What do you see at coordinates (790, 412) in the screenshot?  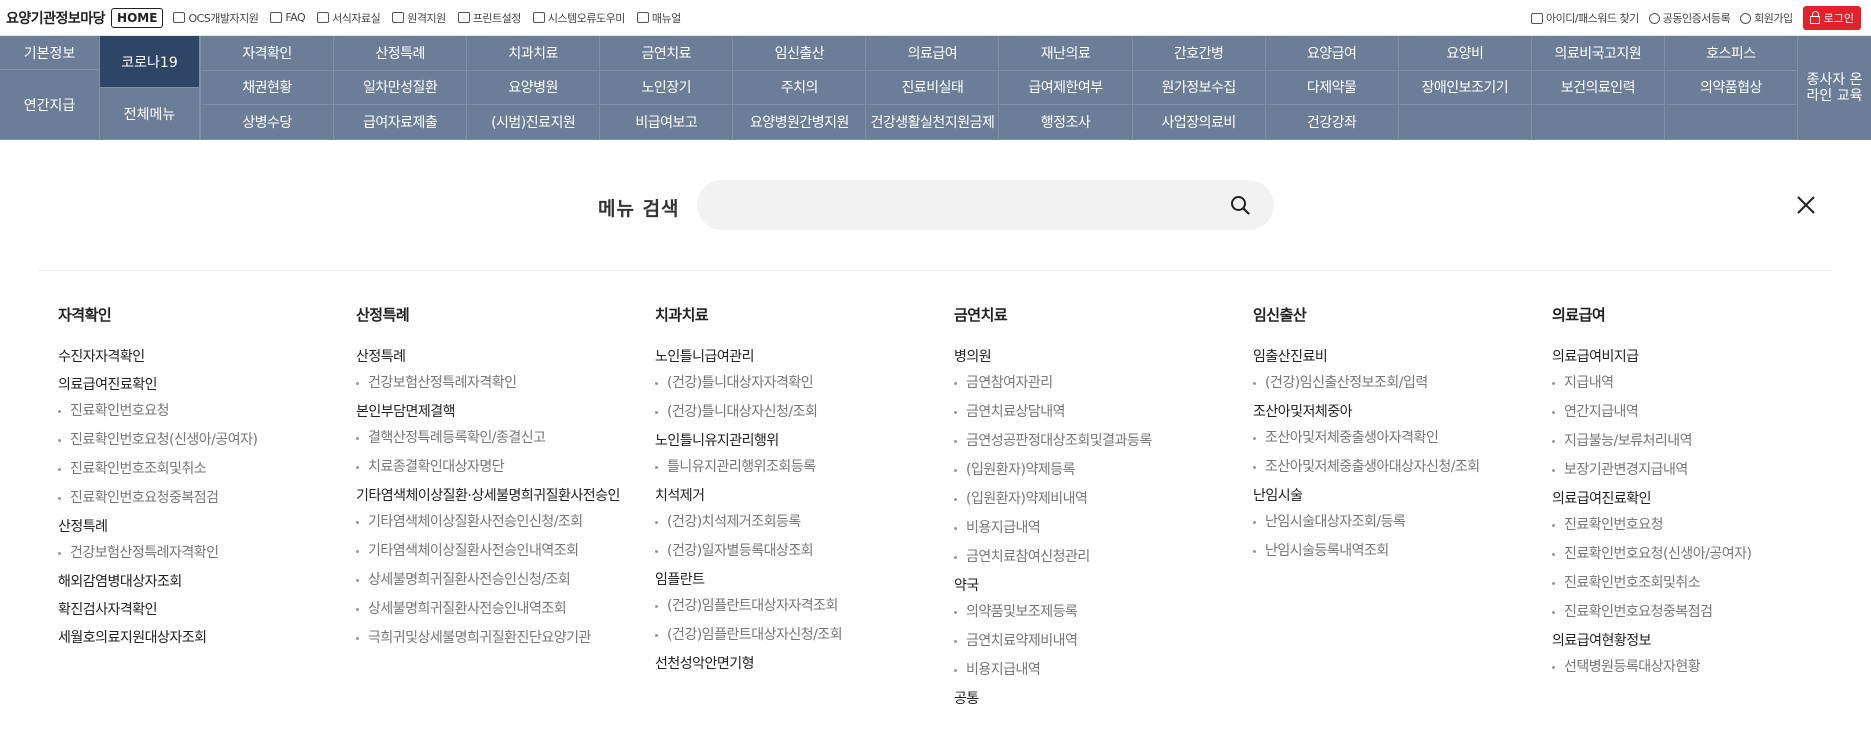 I see `menu-item: (건강)틀니대상자신청/조회` at bounding box center [790, 412].